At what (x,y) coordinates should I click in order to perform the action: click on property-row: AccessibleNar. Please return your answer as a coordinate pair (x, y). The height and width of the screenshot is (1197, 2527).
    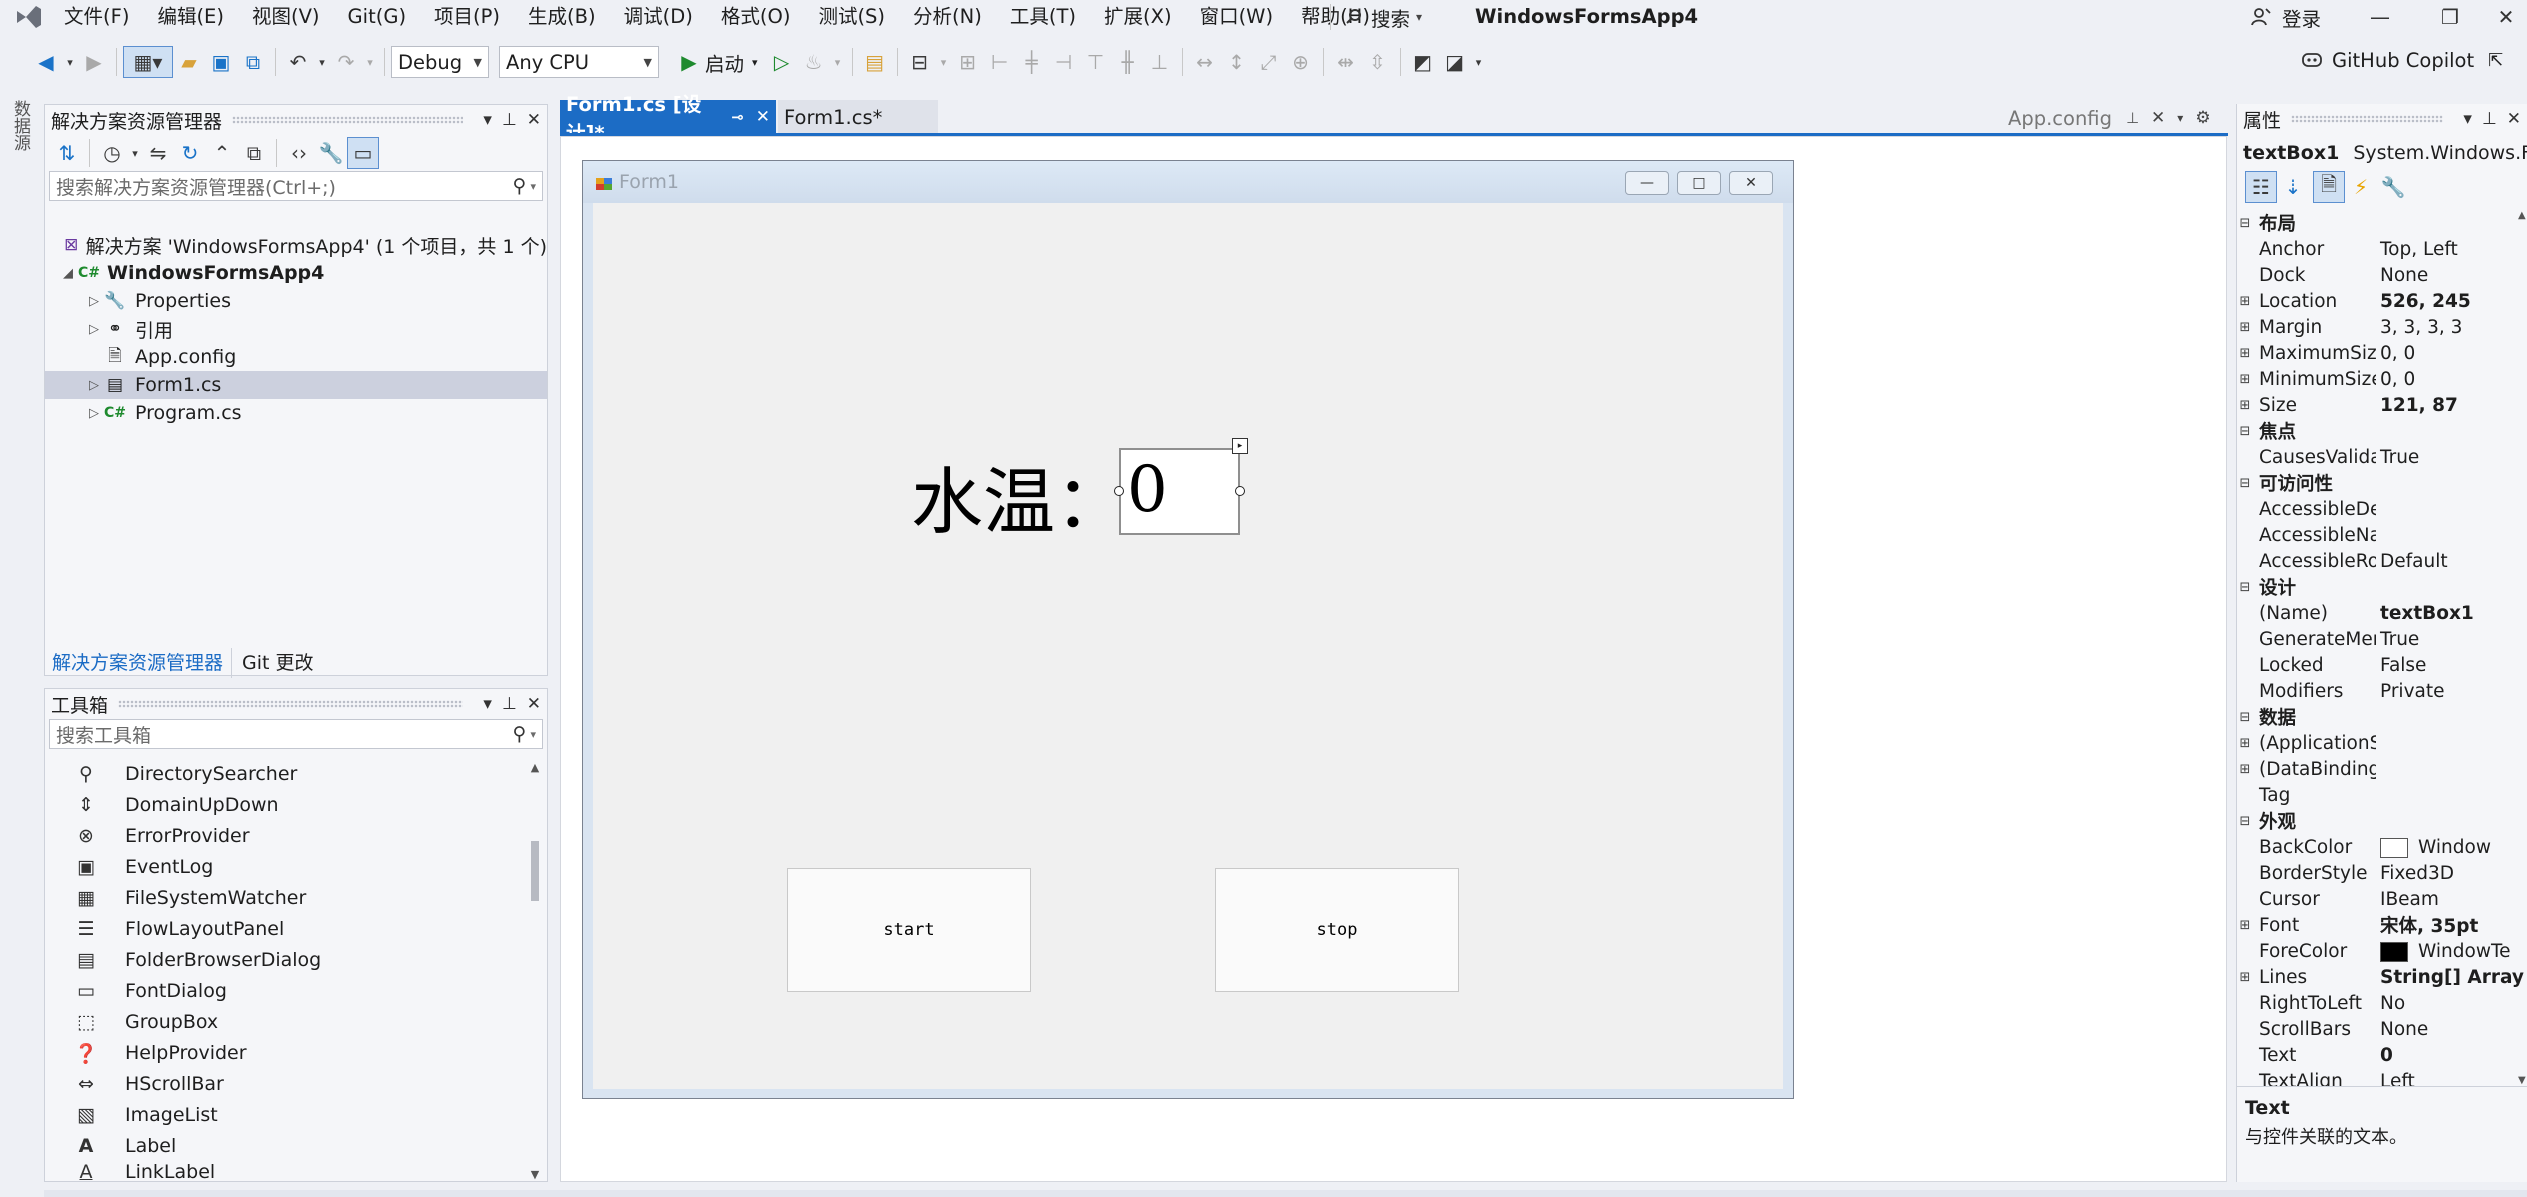
    Looking at the image, I should click on (2382, 535).